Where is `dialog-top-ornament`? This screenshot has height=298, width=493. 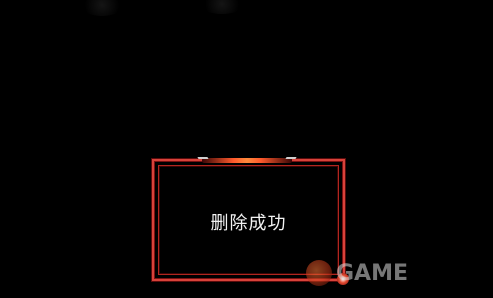 dialog-top-ornament is located at coordinates (247, 160).